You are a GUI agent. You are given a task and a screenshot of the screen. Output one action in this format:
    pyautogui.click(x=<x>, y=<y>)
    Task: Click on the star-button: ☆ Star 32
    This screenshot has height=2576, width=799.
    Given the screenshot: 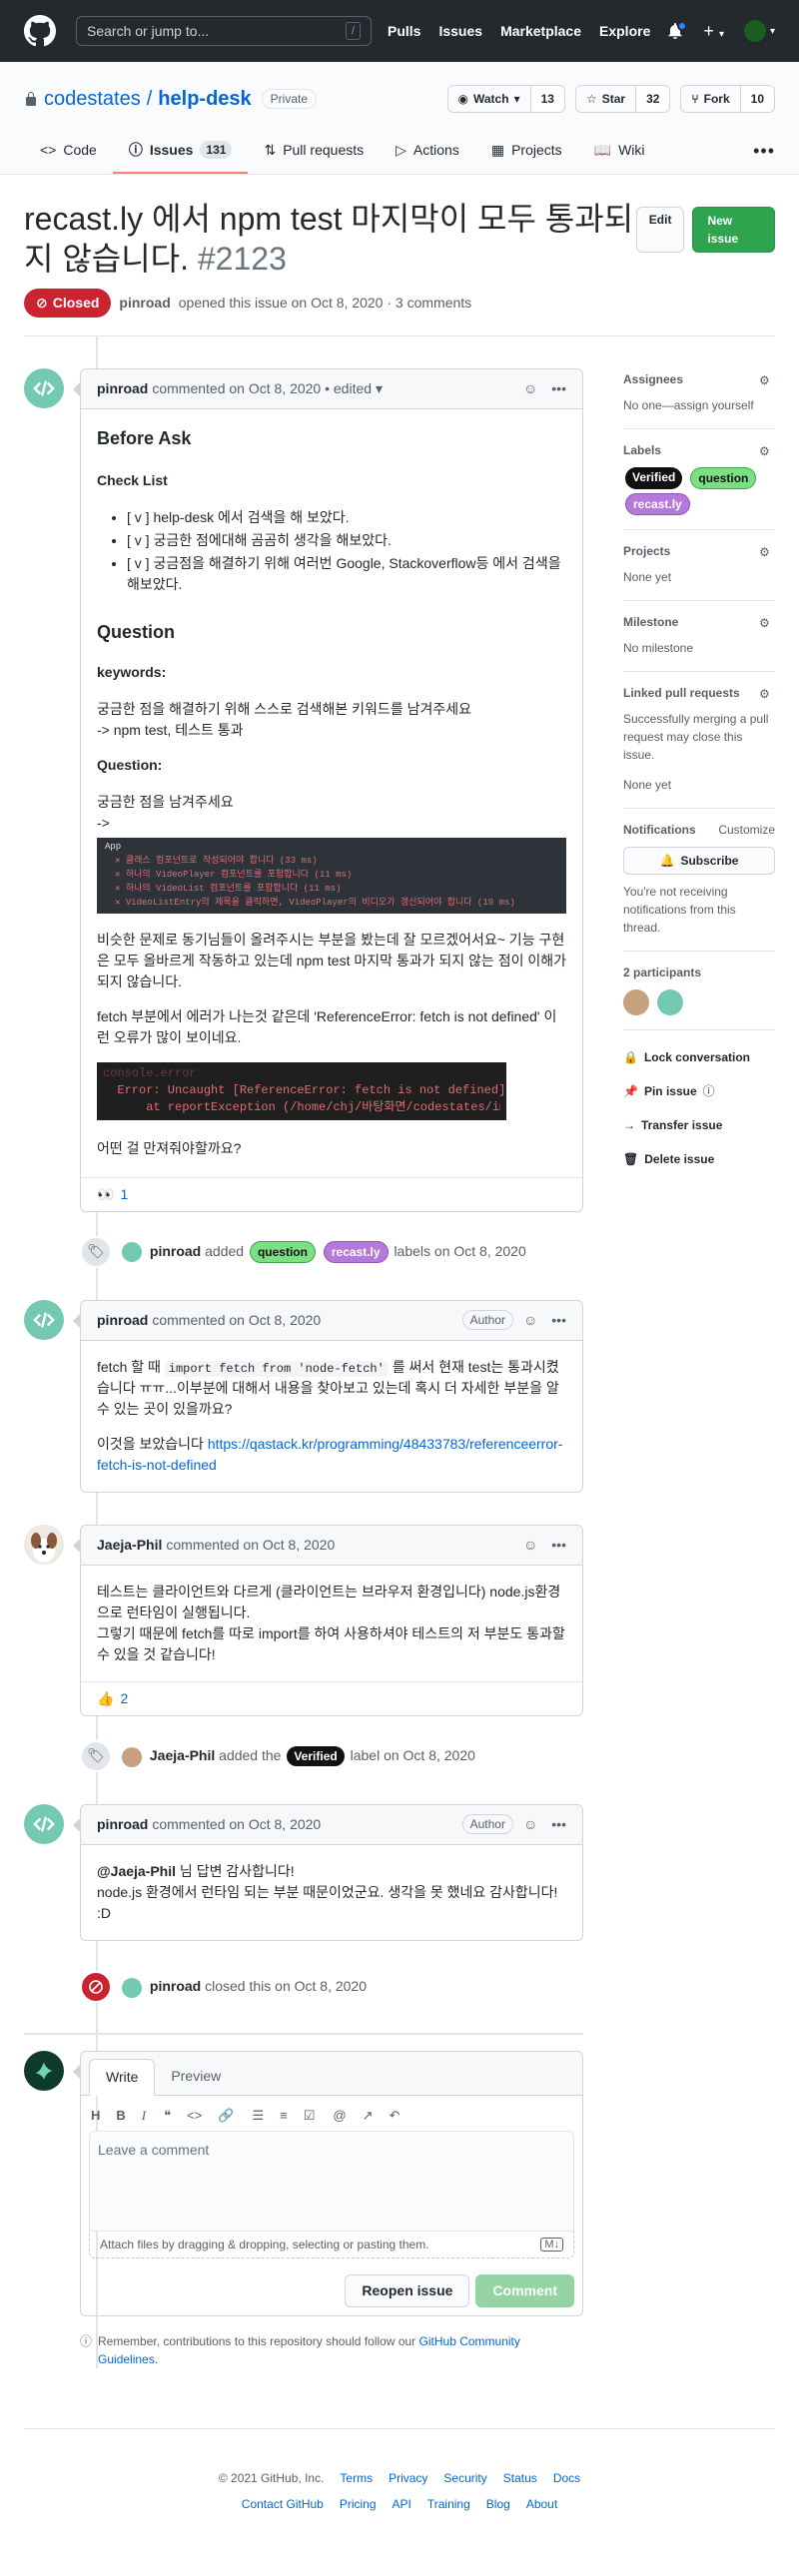 What is the action you would take?
    pyautogui.click(x=623, y=99)
    